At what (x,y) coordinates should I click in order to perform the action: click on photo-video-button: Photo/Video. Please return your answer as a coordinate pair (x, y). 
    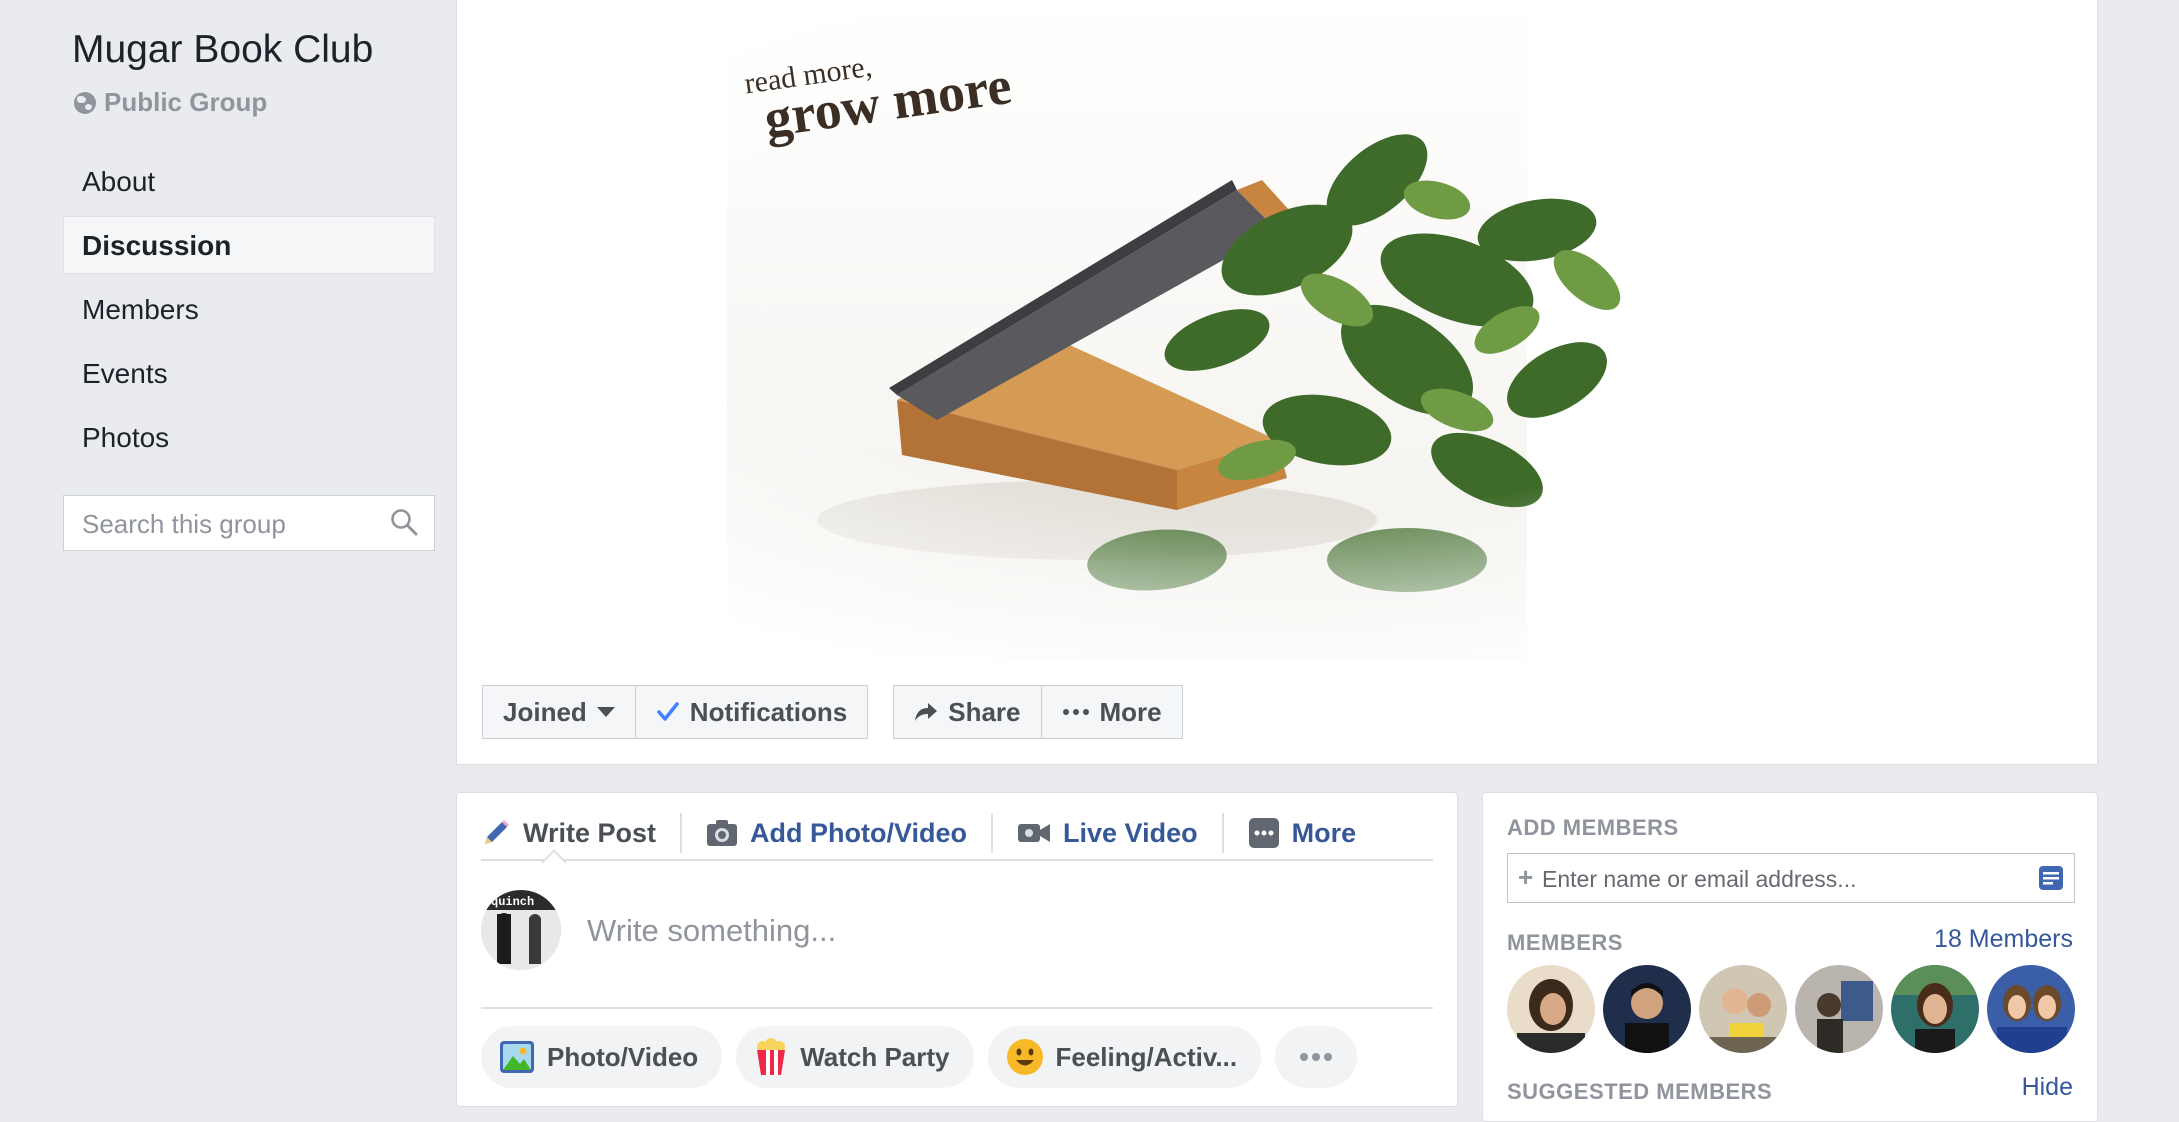
    Looking at the image, I should click on (602, 1057).